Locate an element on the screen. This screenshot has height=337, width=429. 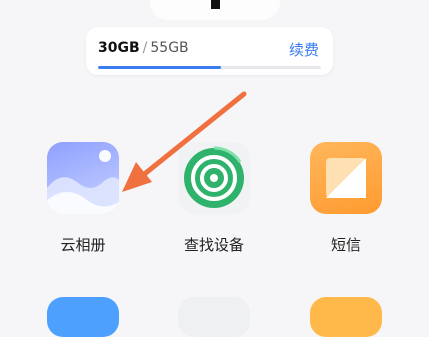
app-cloud-gallery: 云相册 is located at coordinates (83, 207).